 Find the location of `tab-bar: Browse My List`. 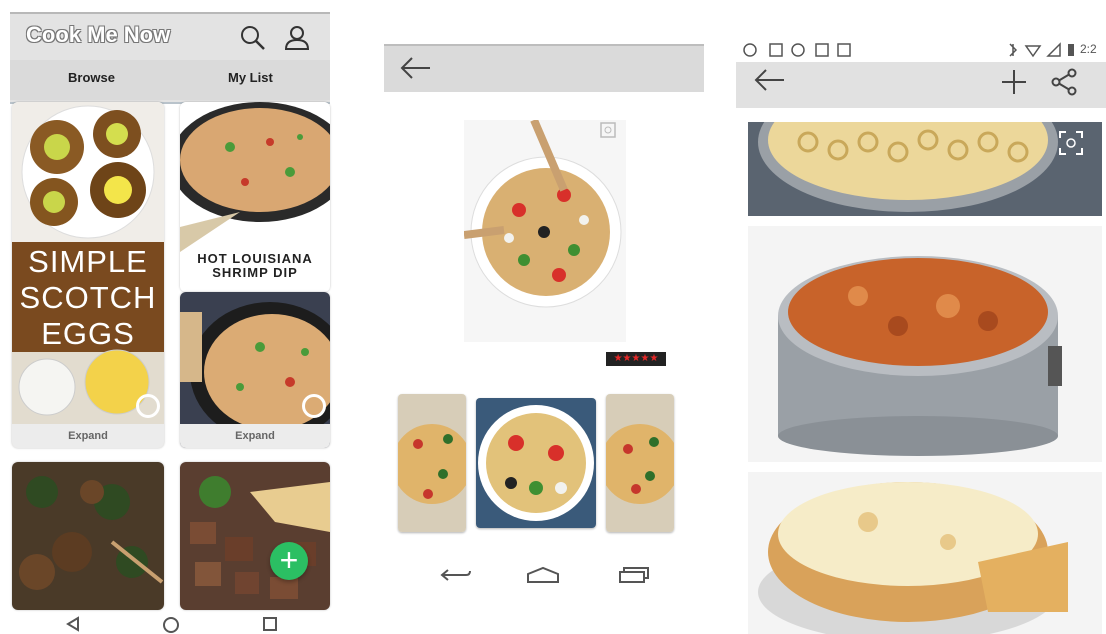

tab-bar: Browse My List is located at coordinates (170, 80).